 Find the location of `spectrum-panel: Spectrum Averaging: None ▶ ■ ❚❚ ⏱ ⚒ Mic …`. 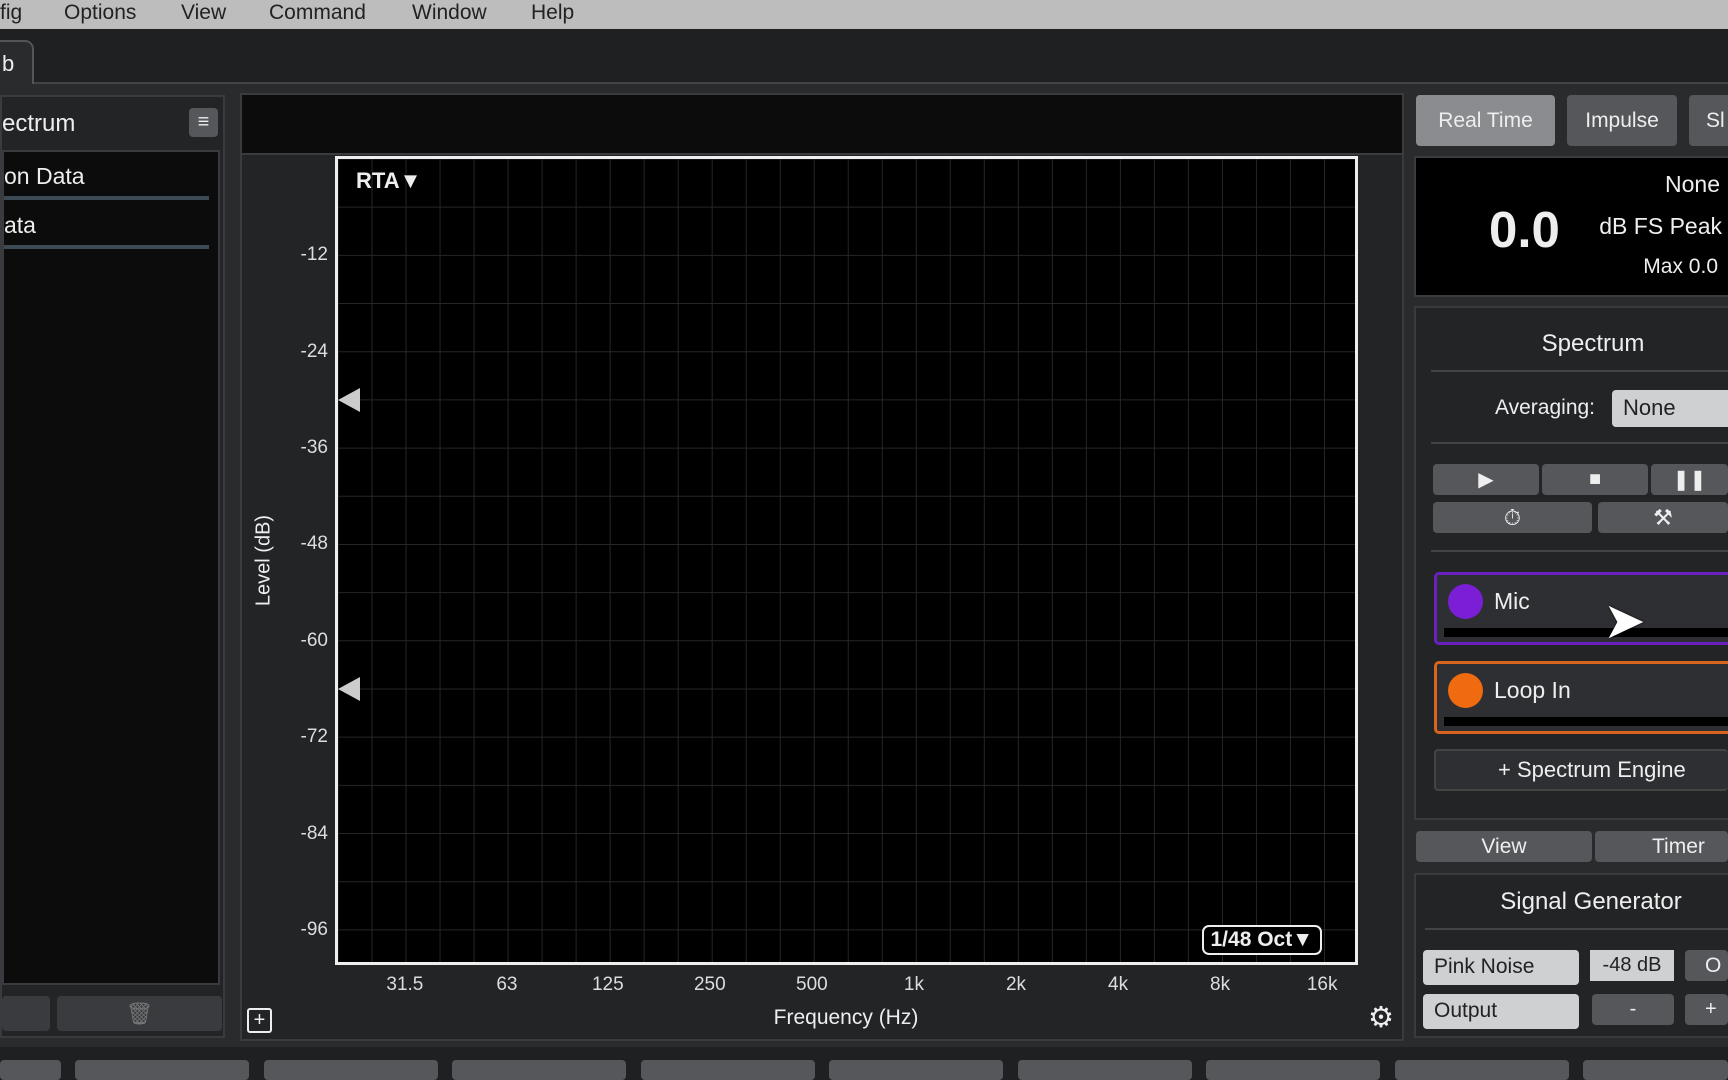

spectrum-panel: Spectrum Averaging: None ▶ ■ ❚❚ ⏱ ⚒ Mic … is located at coordinates (1571, 563).